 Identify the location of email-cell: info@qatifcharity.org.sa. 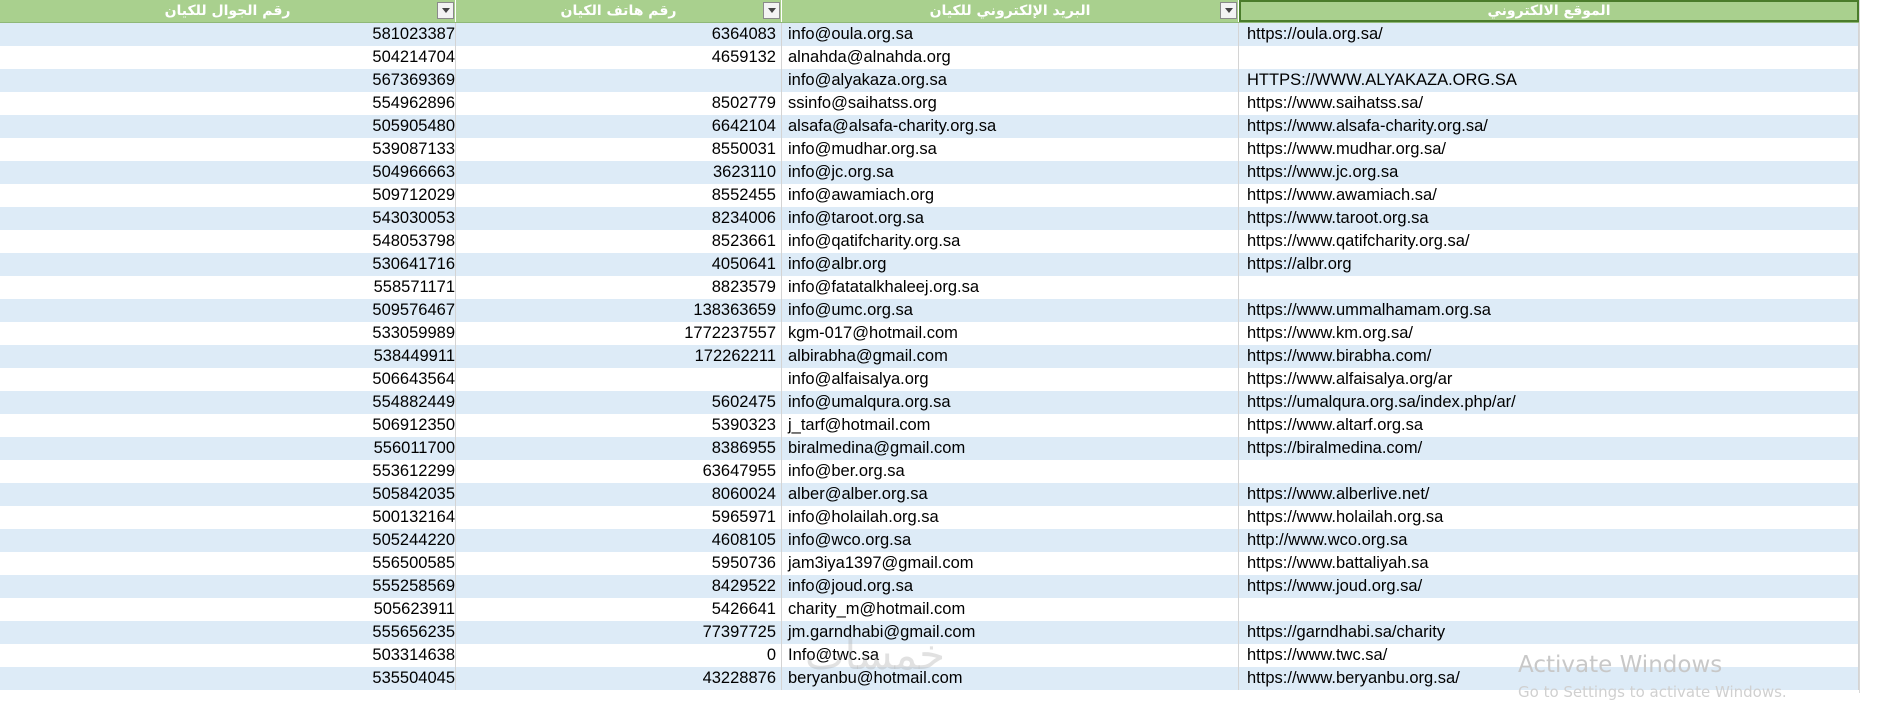
(1010, 241).